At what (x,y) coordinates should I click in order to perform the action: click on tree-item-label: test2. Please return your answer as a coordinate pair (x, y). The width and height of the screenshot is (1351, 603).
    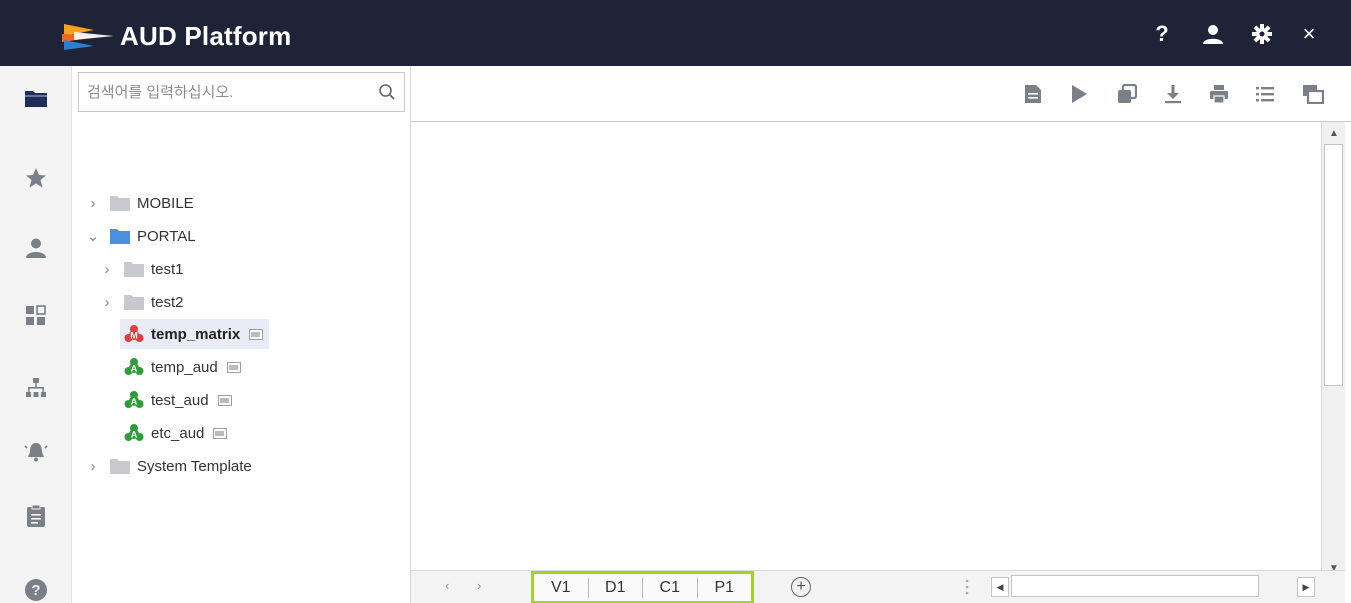
    Looking at the image, I should click on (167, 302).